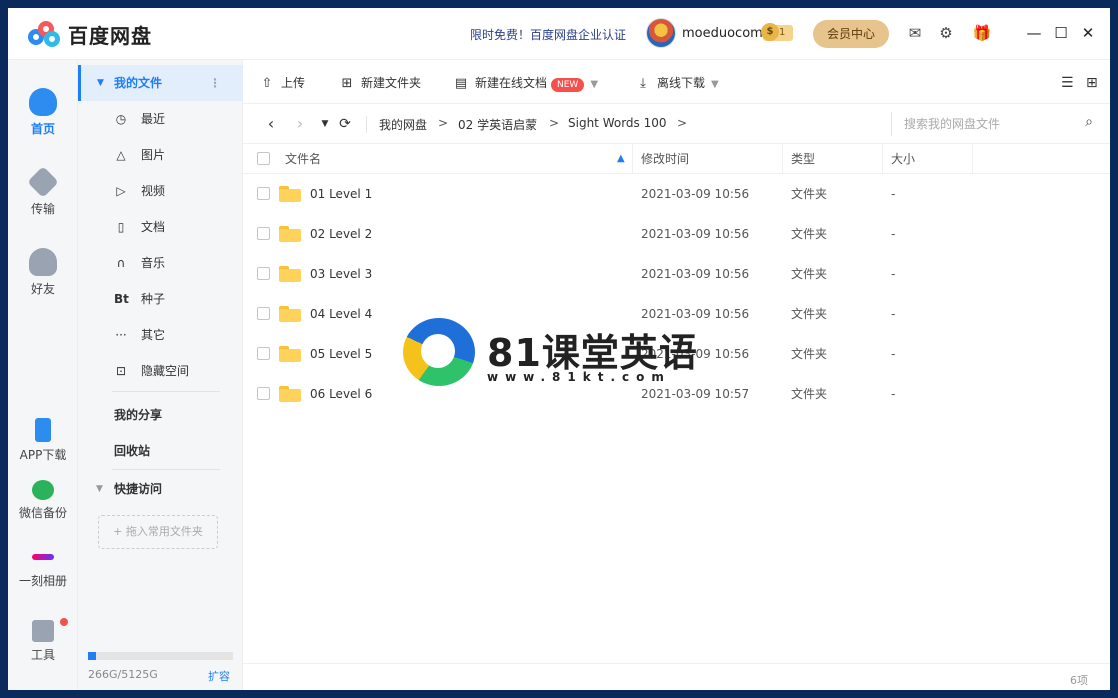  I want to click on sidebar-item-label: 我的文件, so click(138, 83).